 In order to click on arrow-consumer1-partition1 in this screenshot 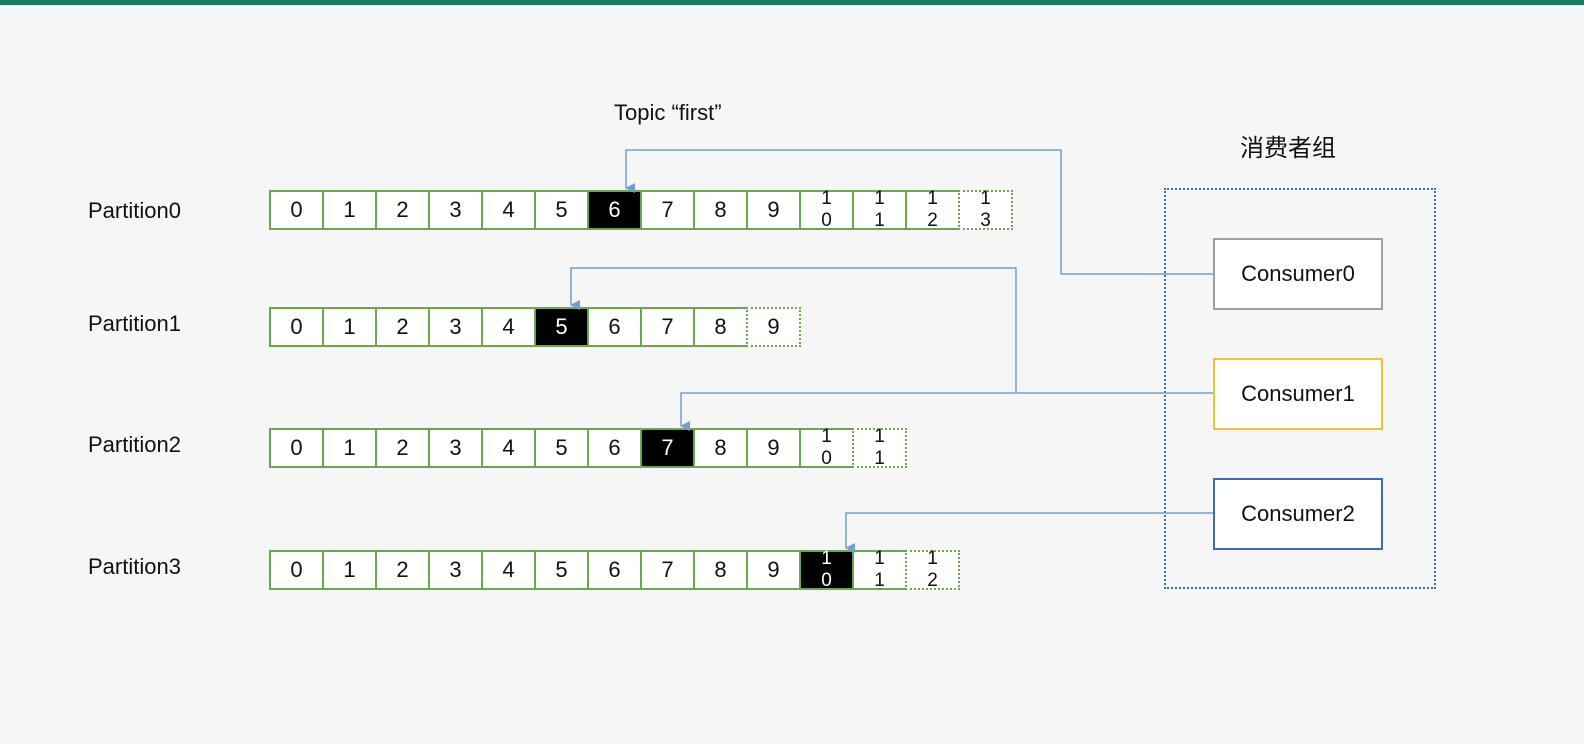, I will do `click(891, 330)`.